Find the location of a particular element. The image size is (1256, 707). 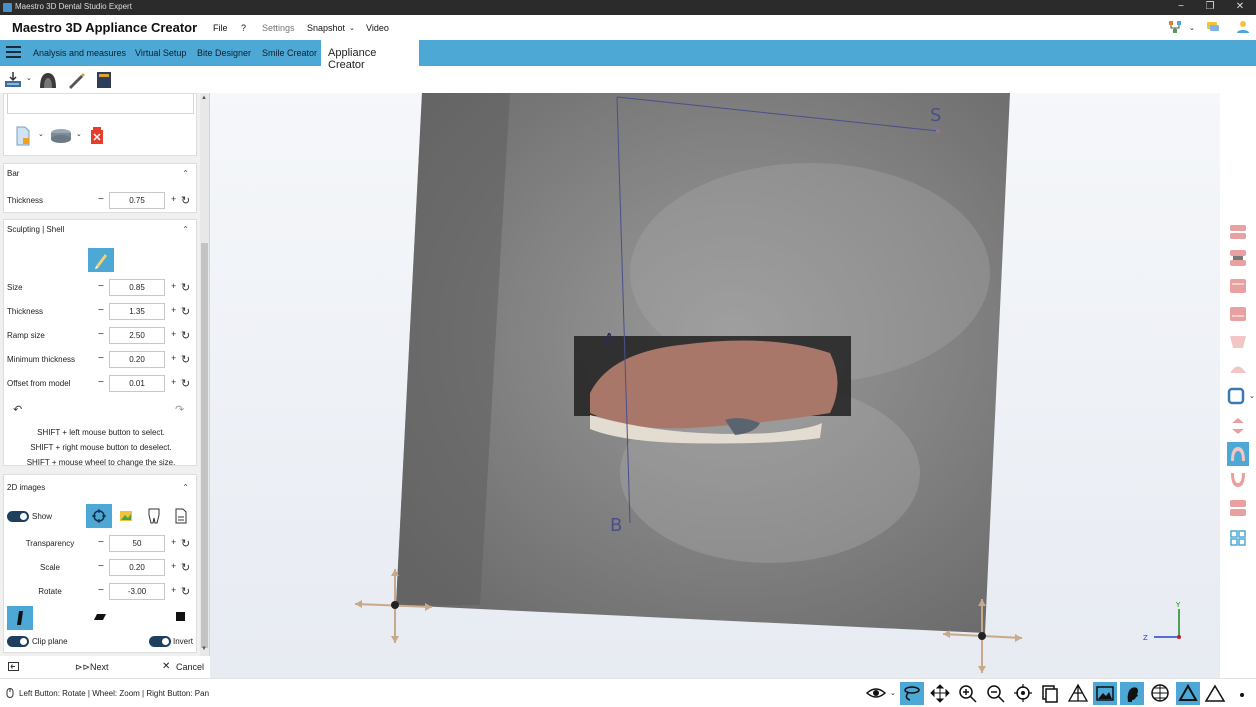

image-mode-button is located at coordinates (1105, 693).